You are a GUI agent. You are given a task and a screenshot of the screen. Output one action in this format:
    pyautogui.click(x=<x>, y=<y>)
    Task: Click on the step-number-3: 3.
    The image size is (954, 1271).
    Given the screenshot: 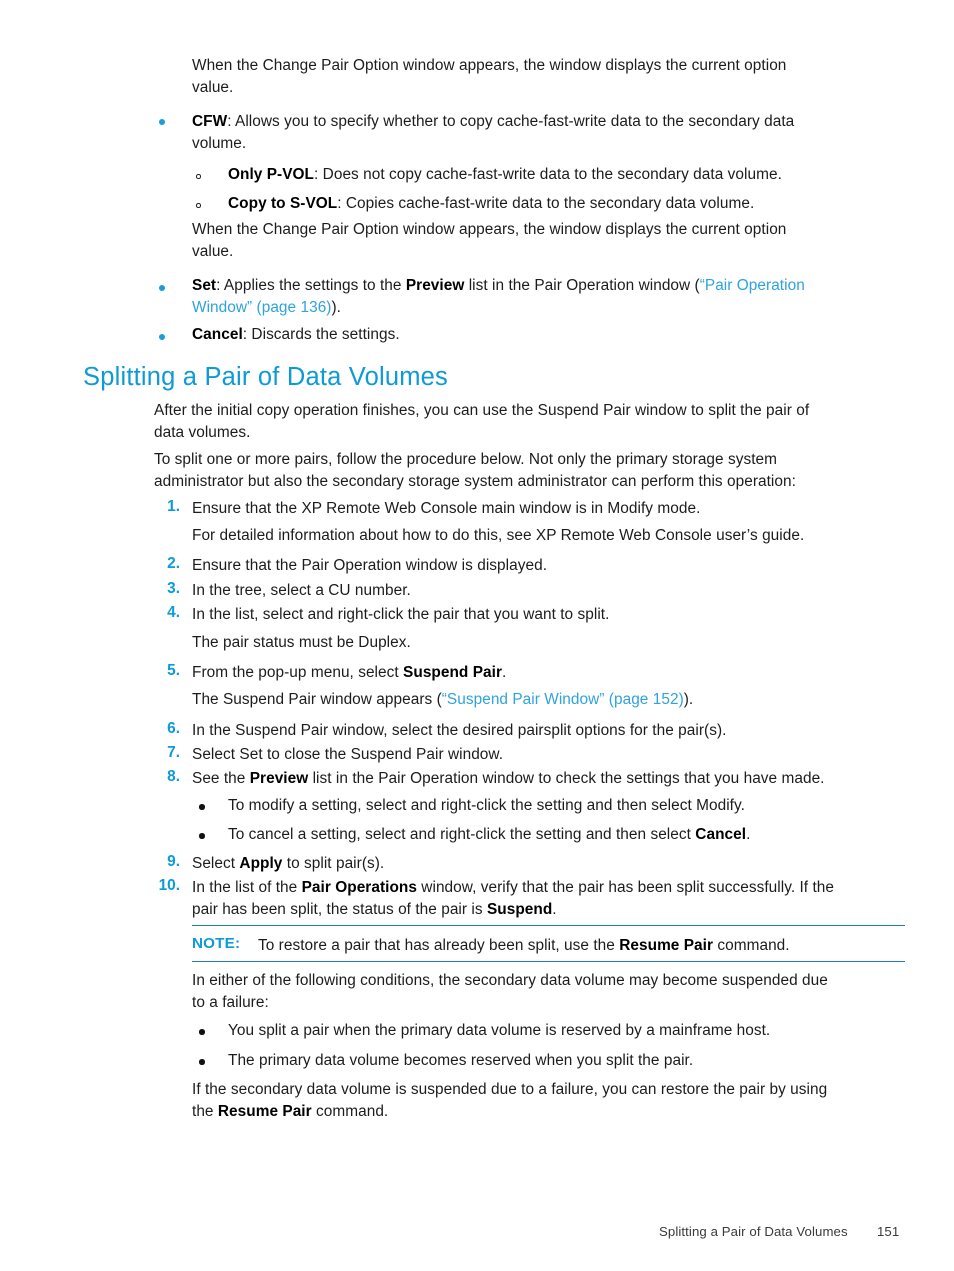 What is the action you would take?
    pyautogui.click(x=173, y=588)
    